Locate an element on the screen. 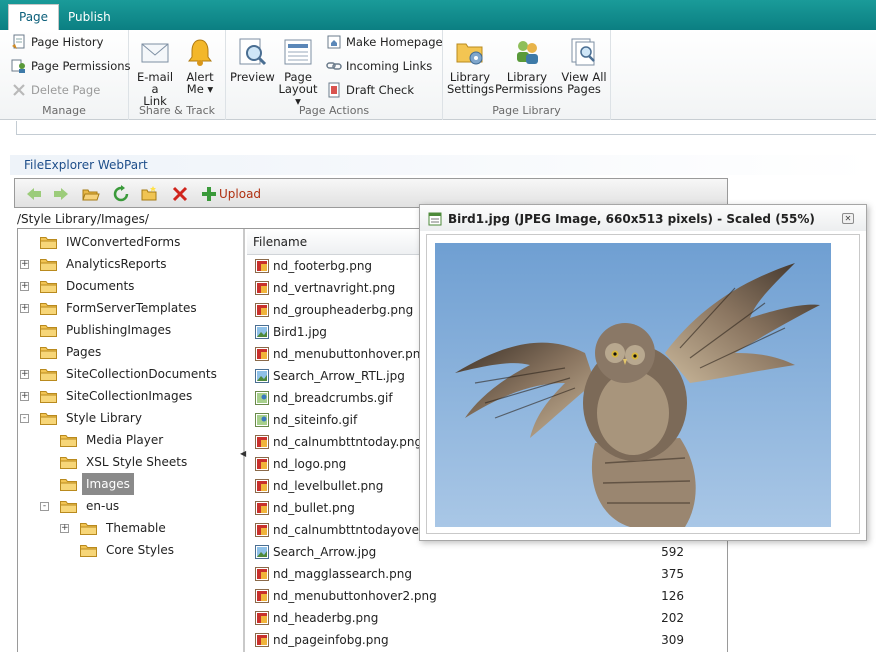  tree-node-label: Core Styles is located at coordinates (140, 550).